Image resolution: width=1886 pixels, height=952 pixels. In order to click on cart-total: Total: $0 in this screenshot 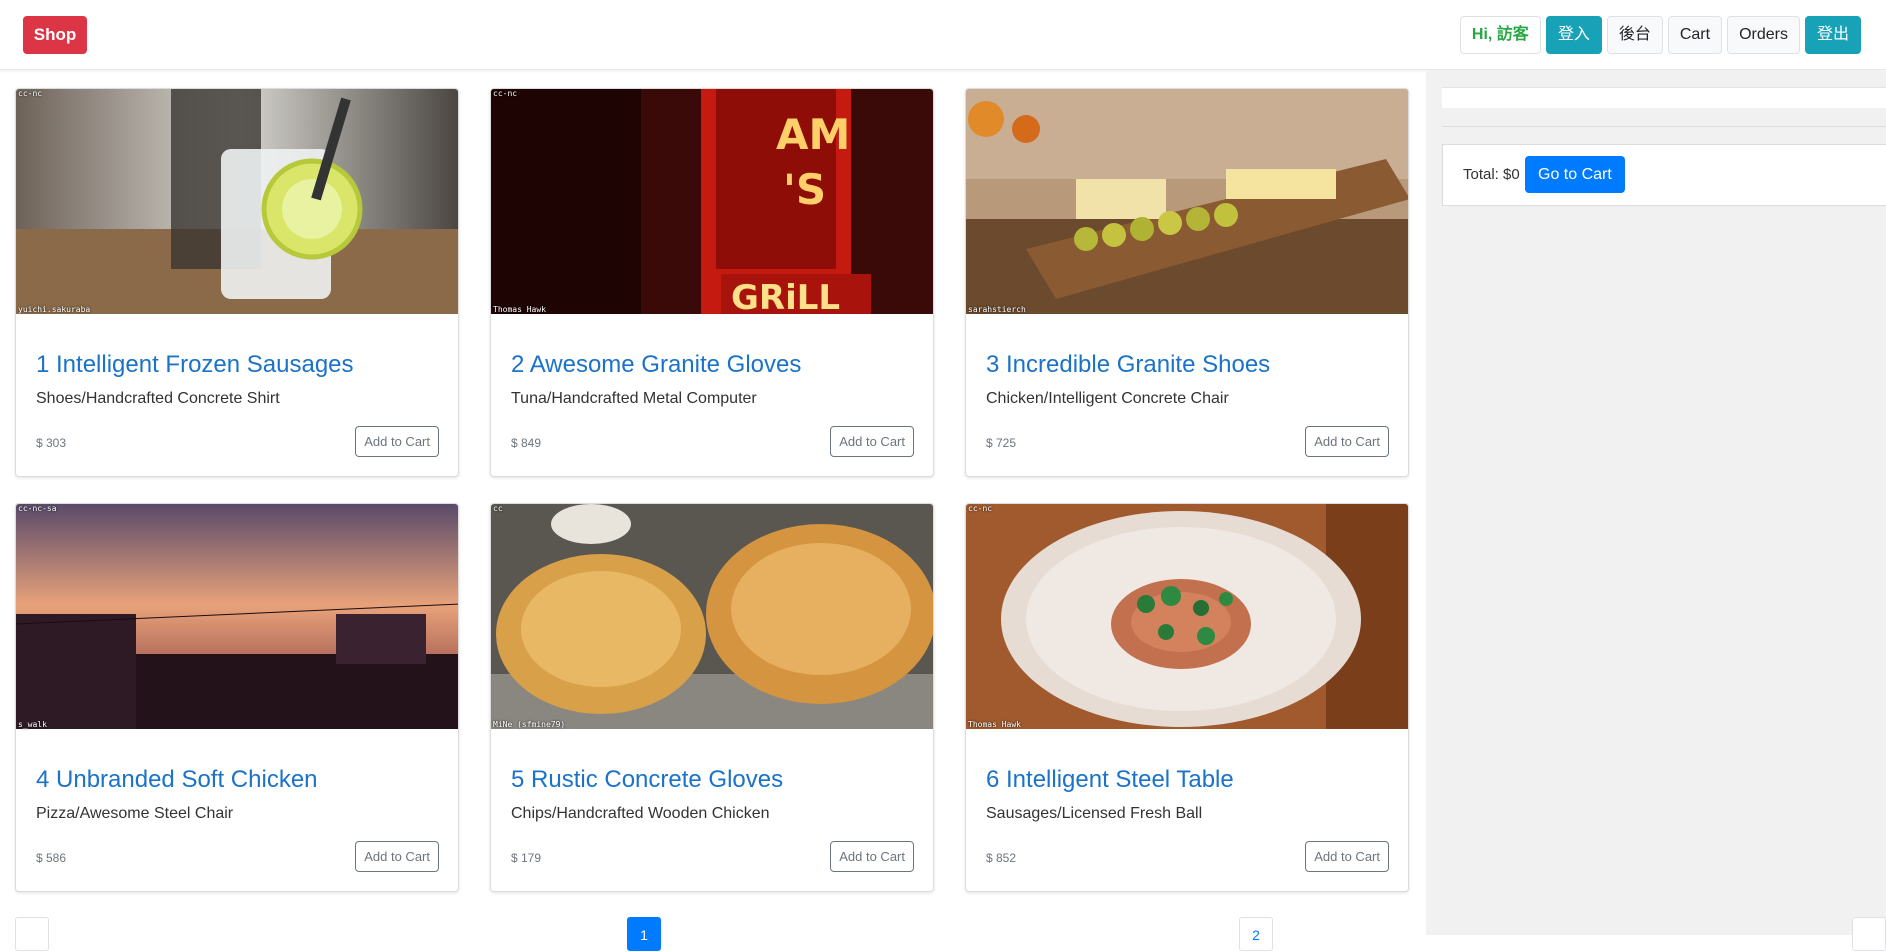, I will do `click(1491, 174)`.